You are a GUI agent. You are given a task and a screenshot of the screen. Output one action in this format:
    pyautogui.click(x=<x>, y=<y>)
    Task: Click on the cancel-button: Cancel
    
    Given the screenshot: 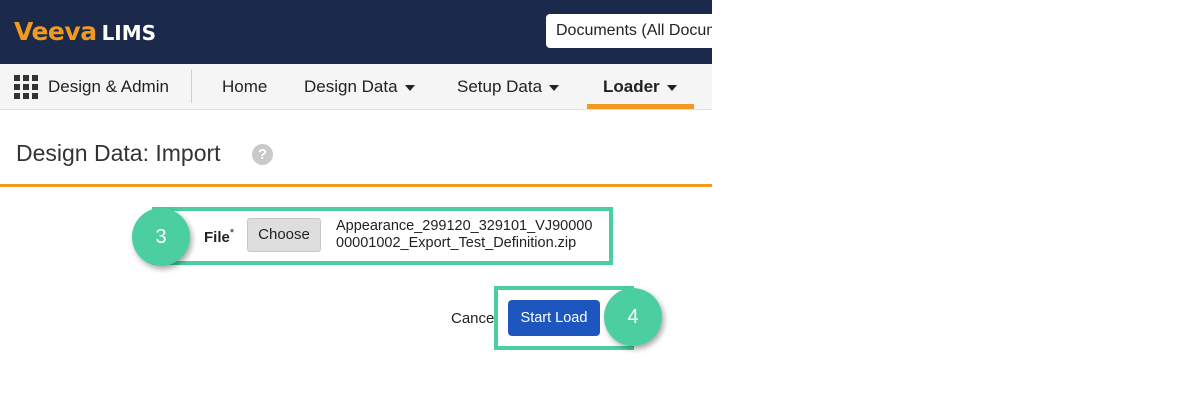 What is the action you would take?
    pyautogui.click(x=474, y=318)
    